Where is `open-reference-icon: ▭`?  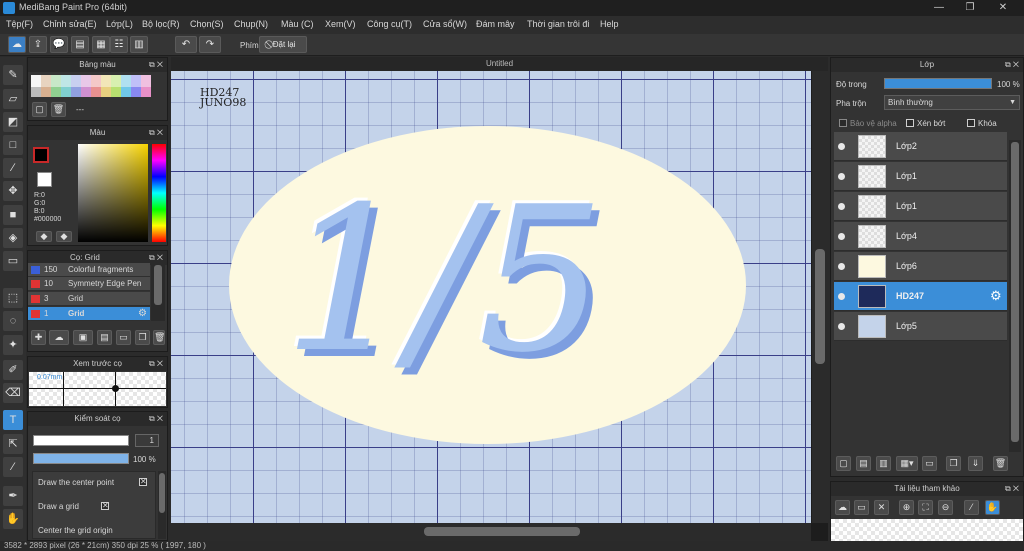 open-reference-icon: ▭ is located at coordinates (861, 507).